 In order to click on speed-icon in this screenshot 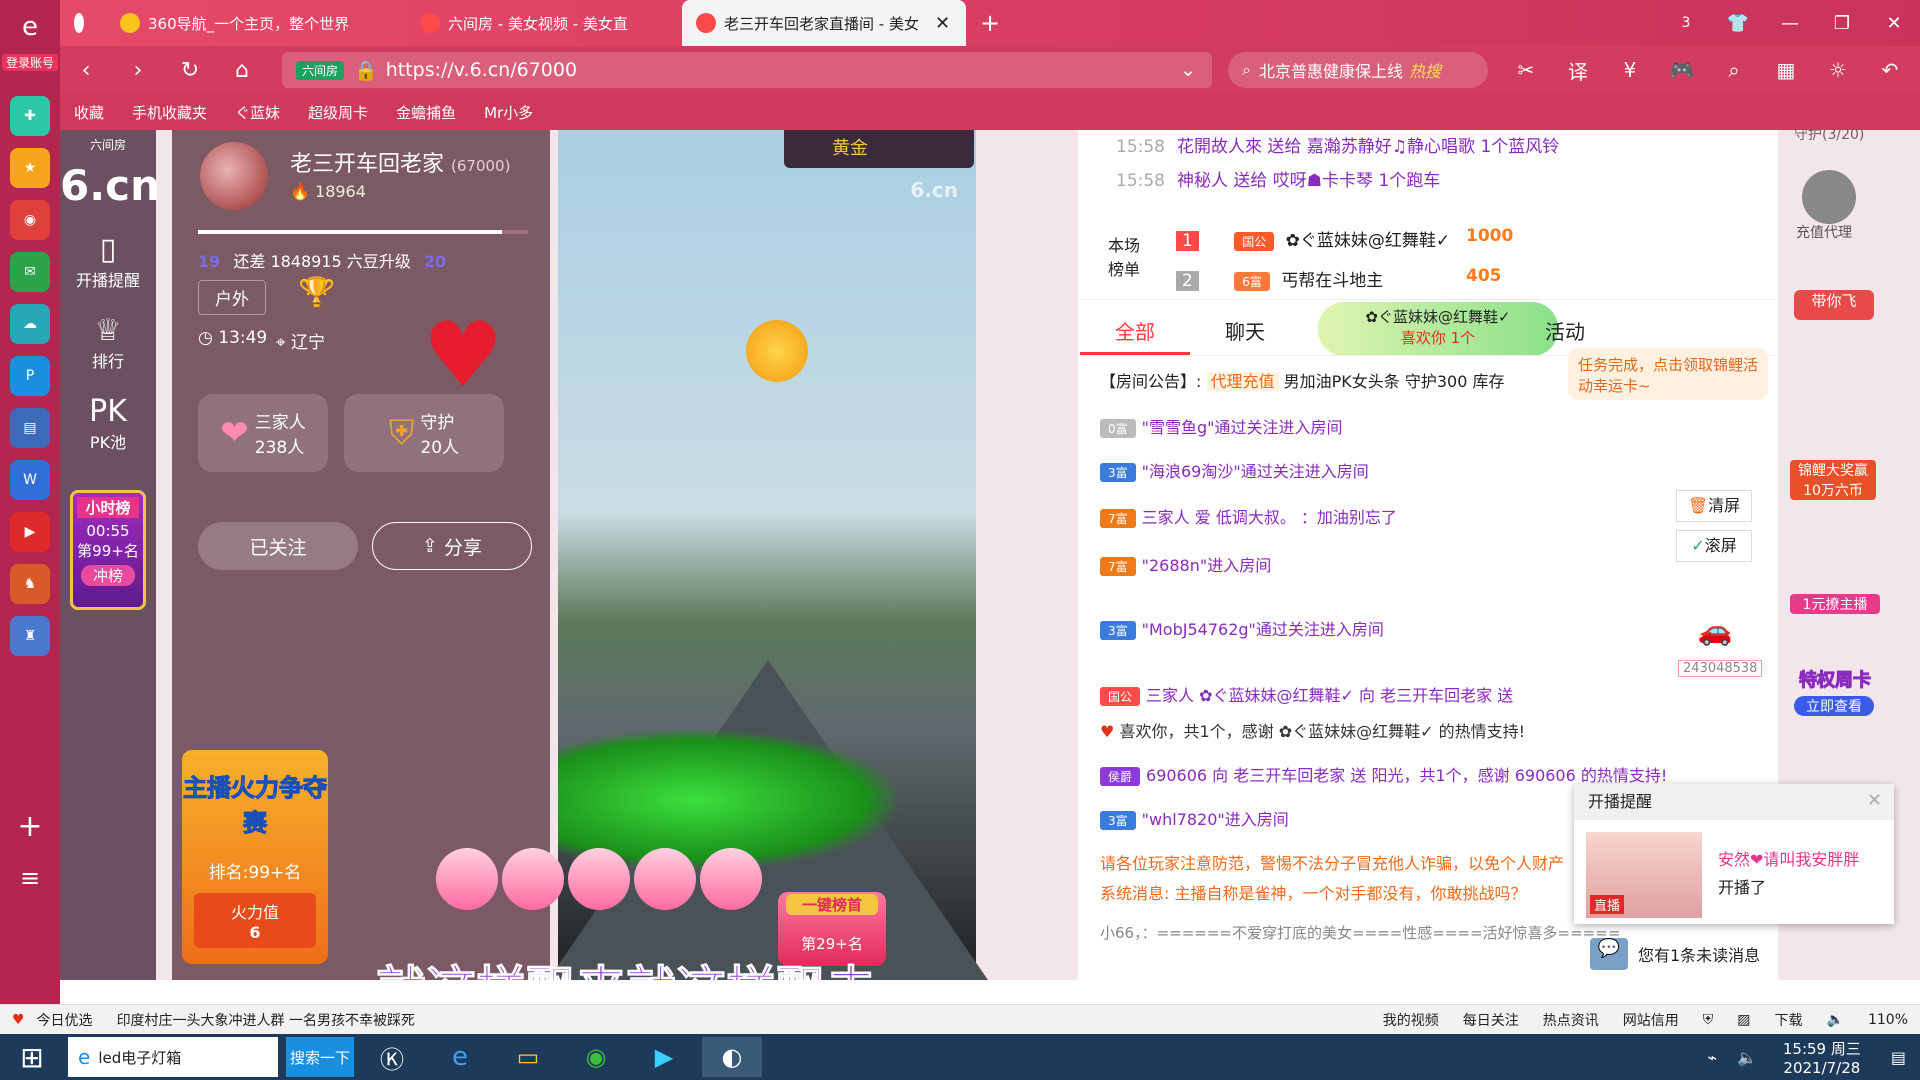, I will do `click(83, 23)`.